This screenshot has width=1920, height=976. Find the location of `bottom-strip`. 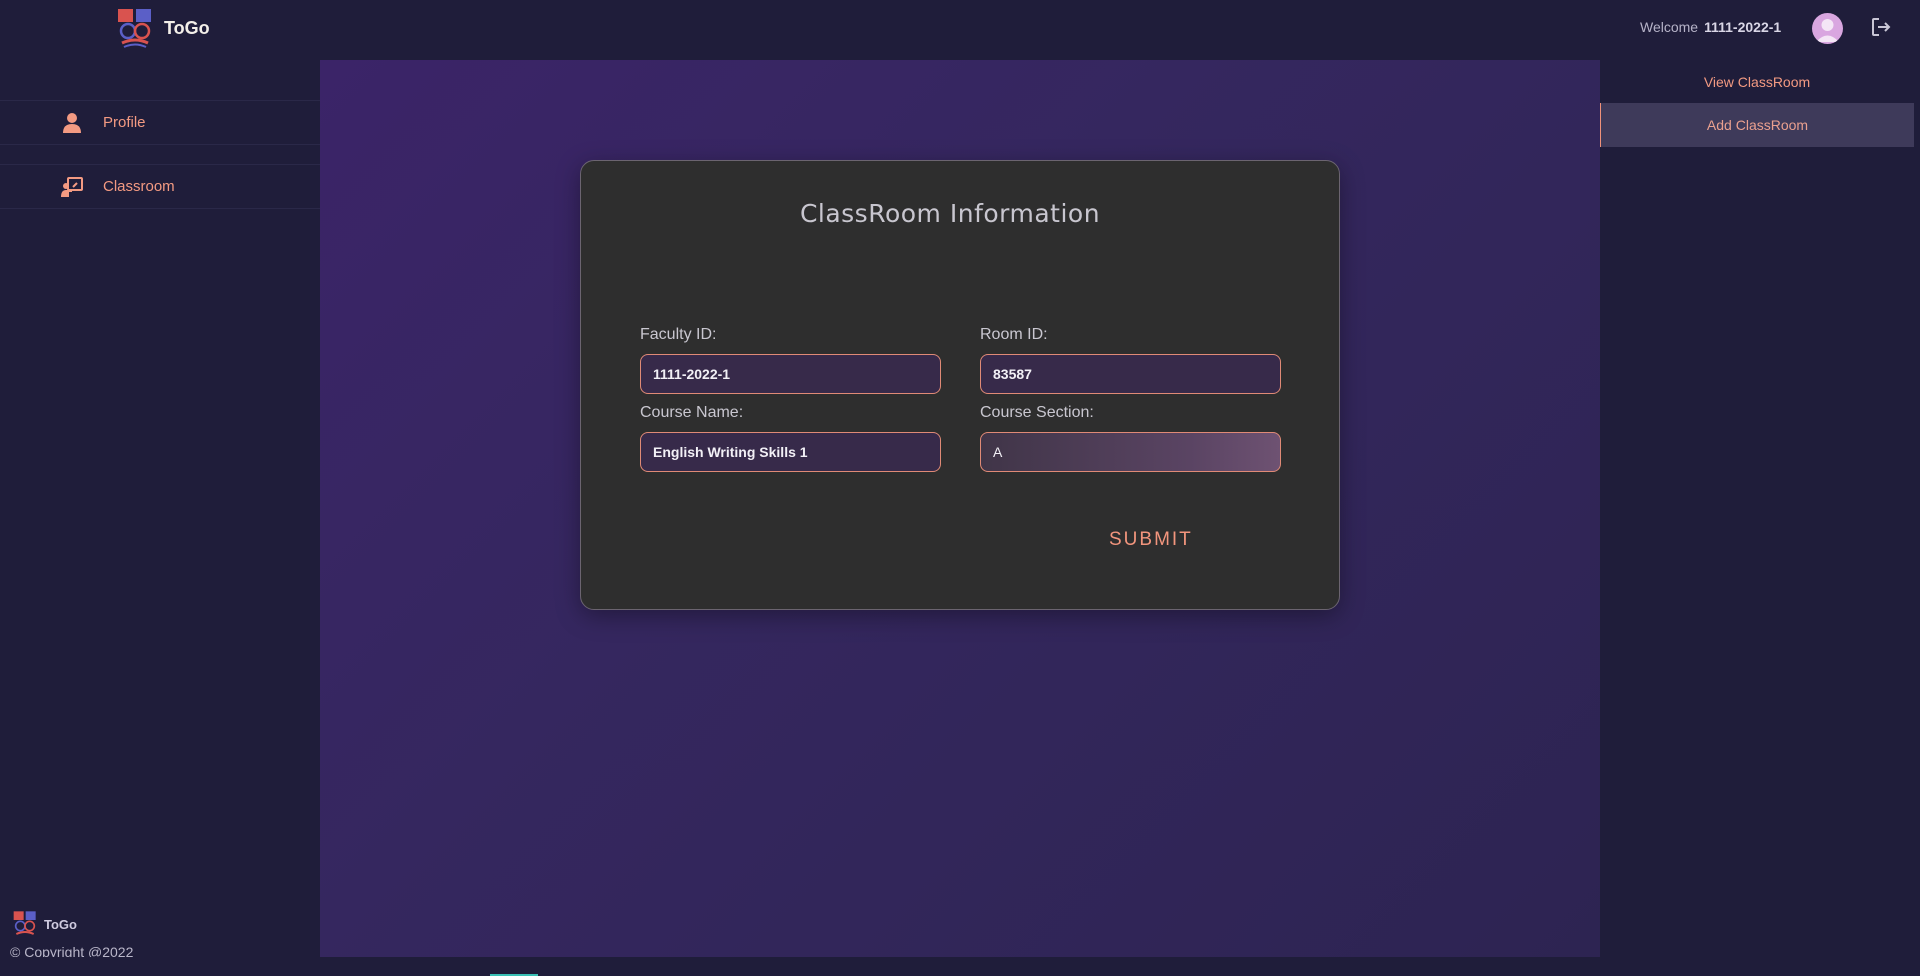

bottom-strip is located at coordinates (960, 966).